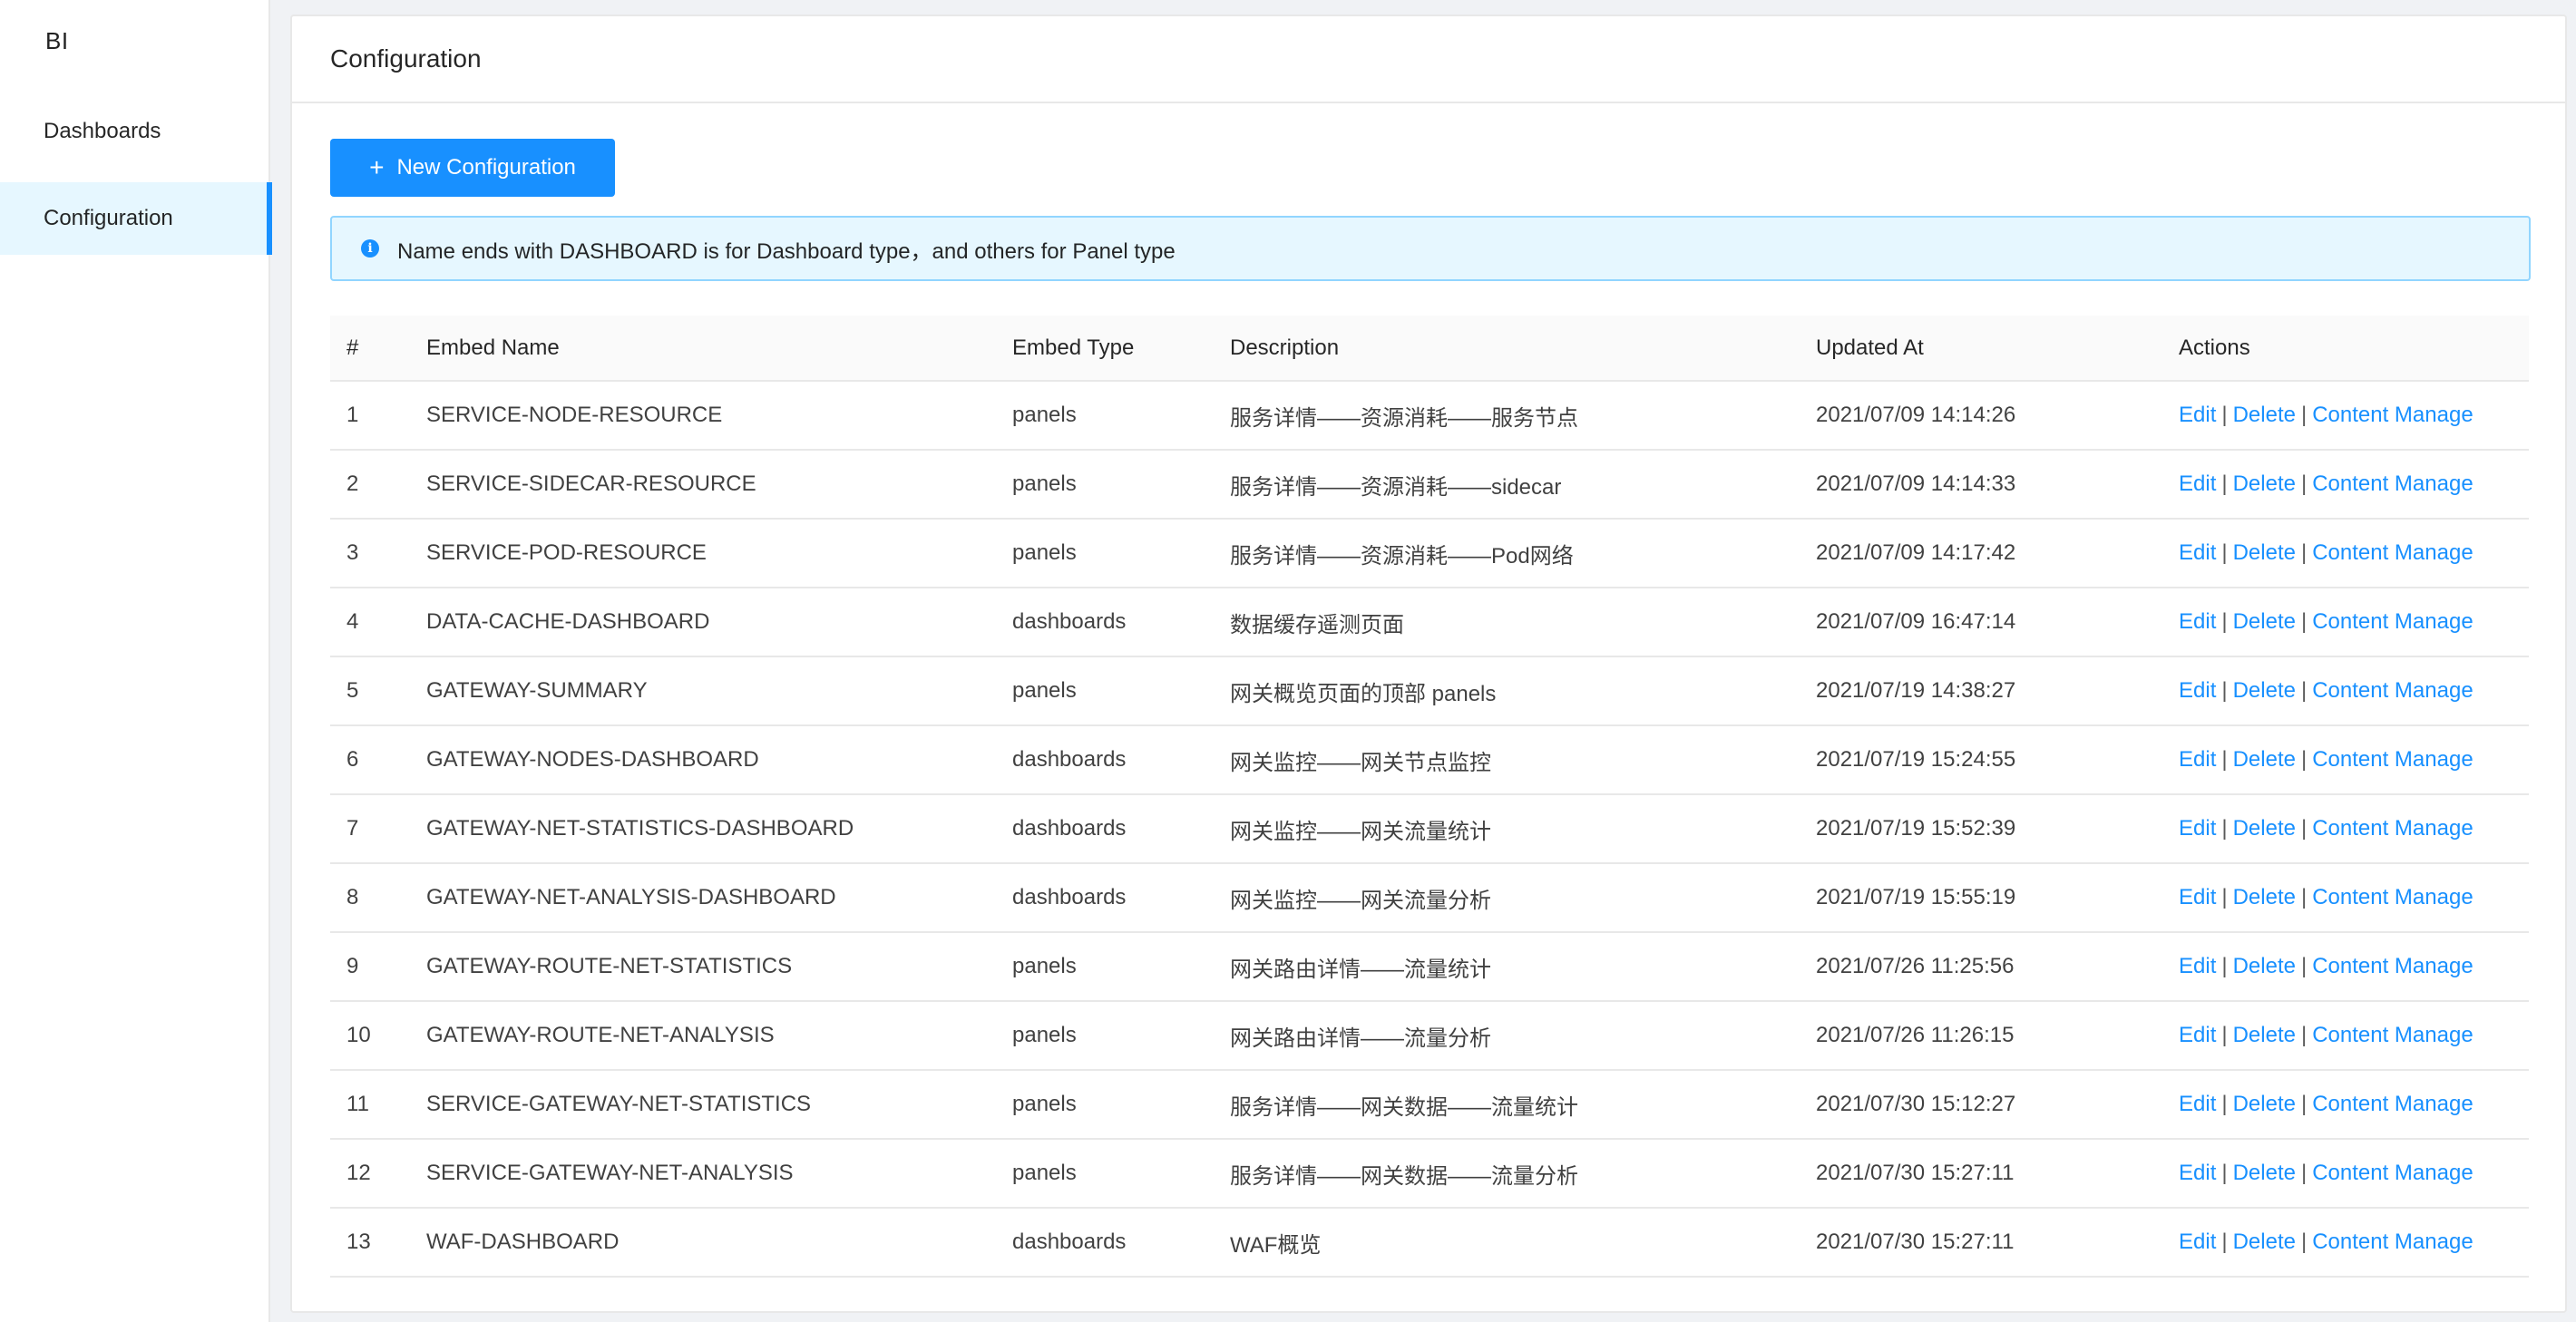 Image resolution: width=2576 pixels, height=1322 pixels. I want to click on cell-index: 1, so click(370, 416).